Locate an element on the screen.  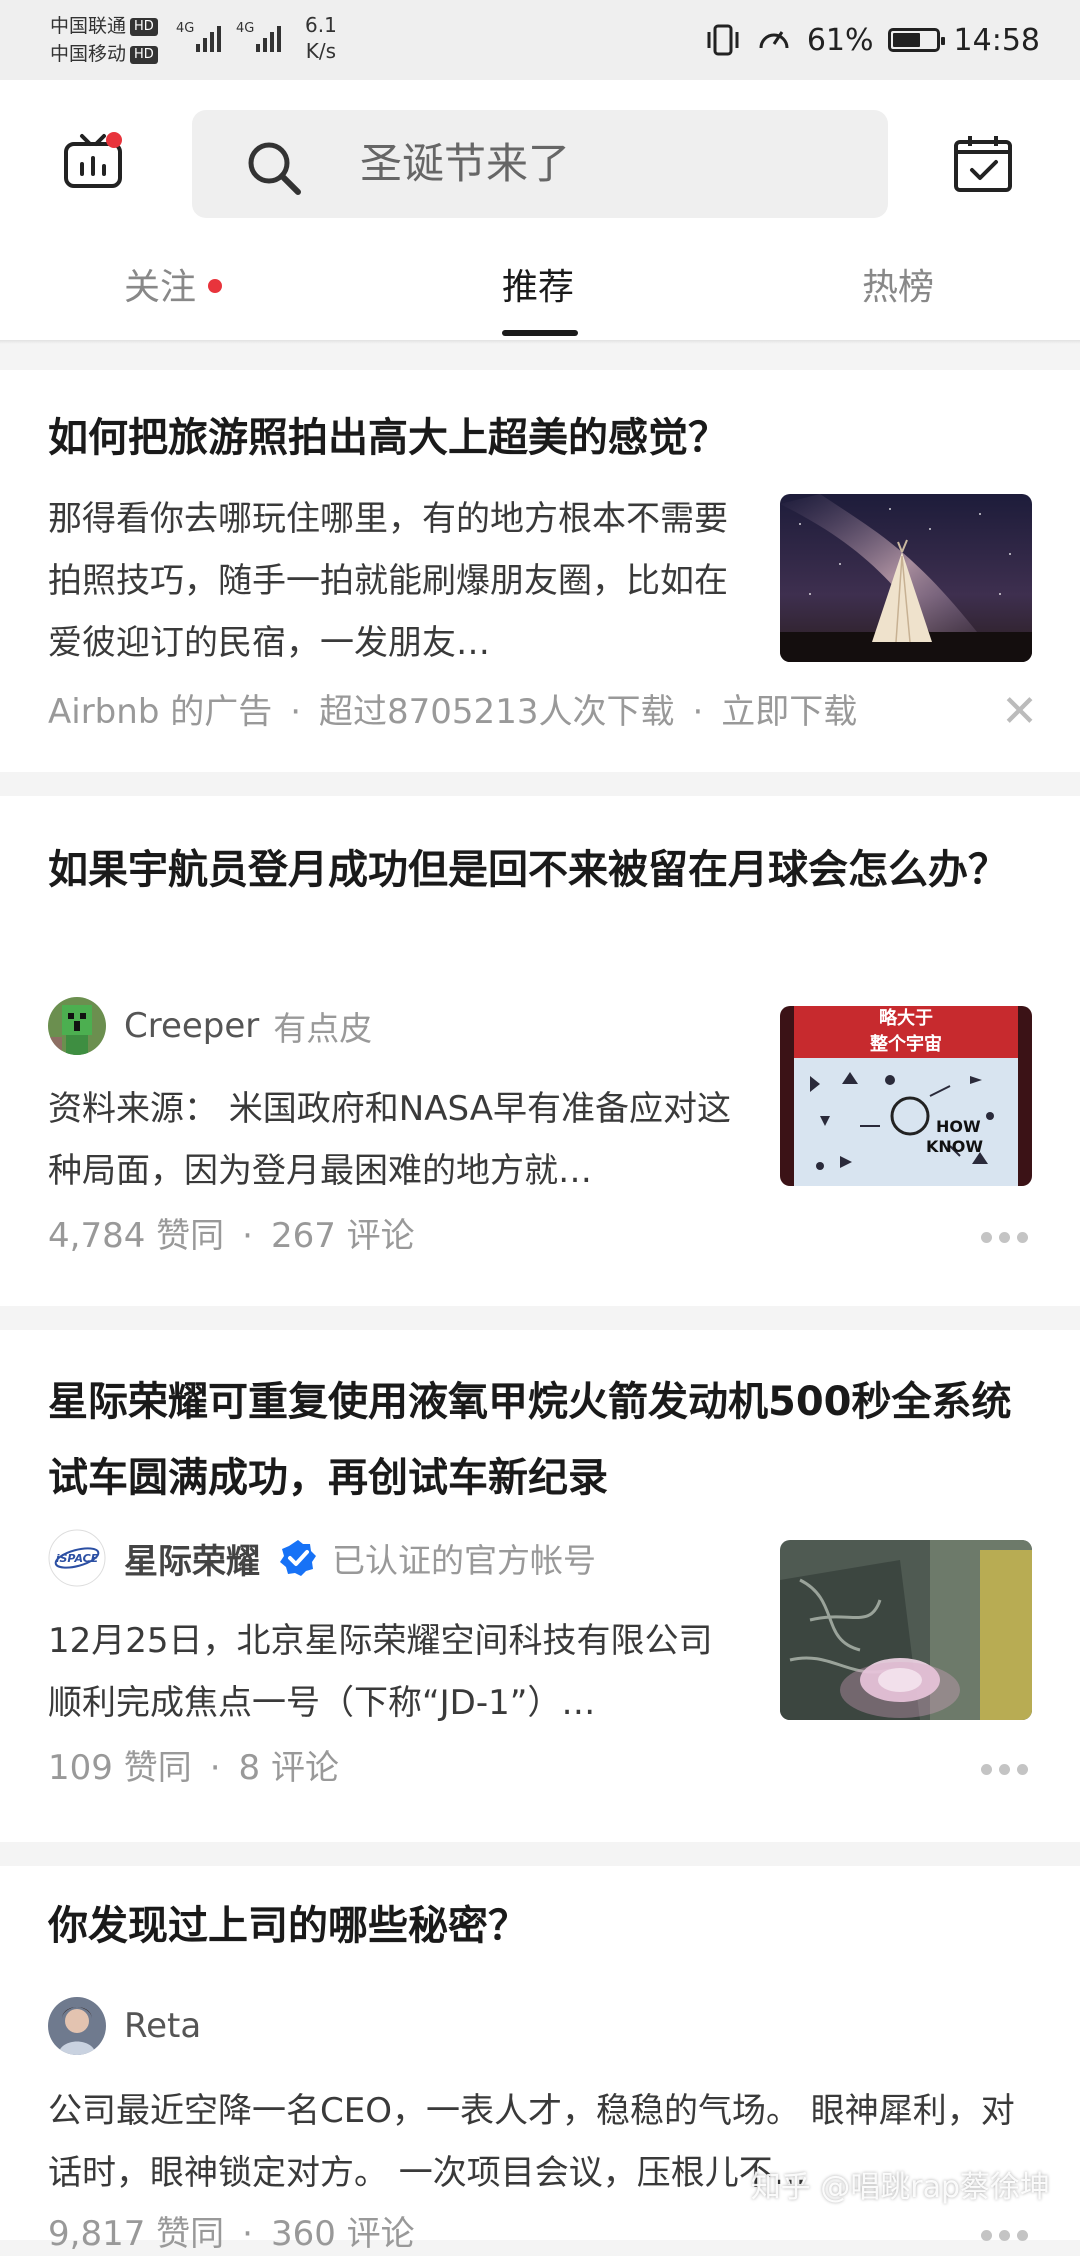
author-name: Creeper is located at coordinates (191, 1026).